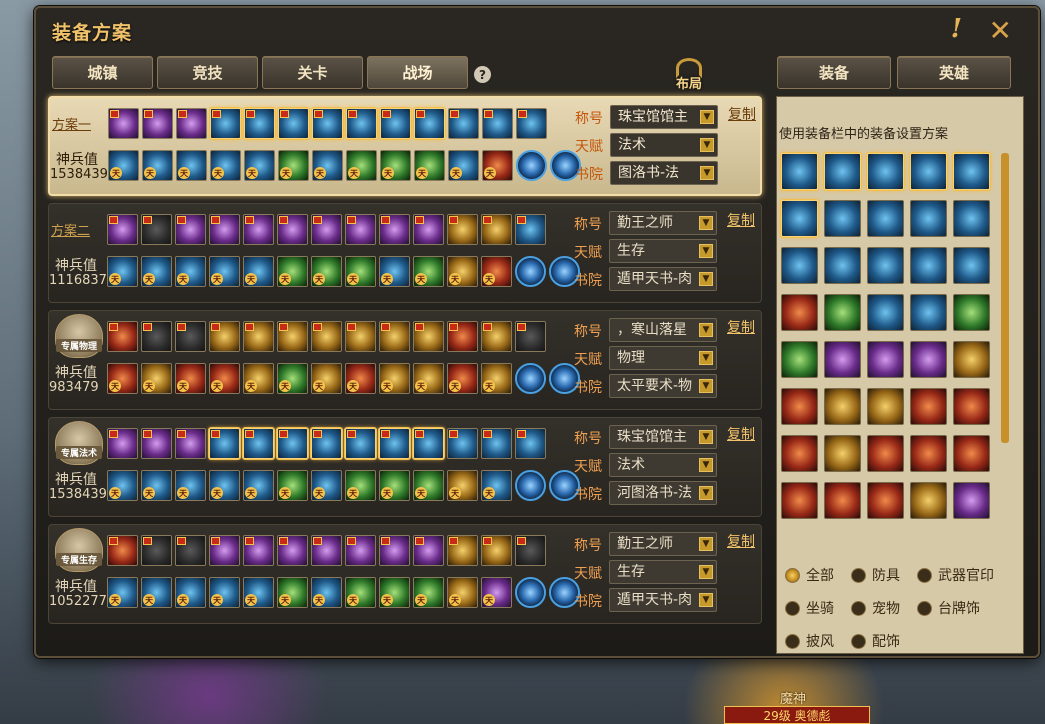  Describe the element at coordinates (882, 641) in the screenshot. I see `filter-option: 配饰` at that location.